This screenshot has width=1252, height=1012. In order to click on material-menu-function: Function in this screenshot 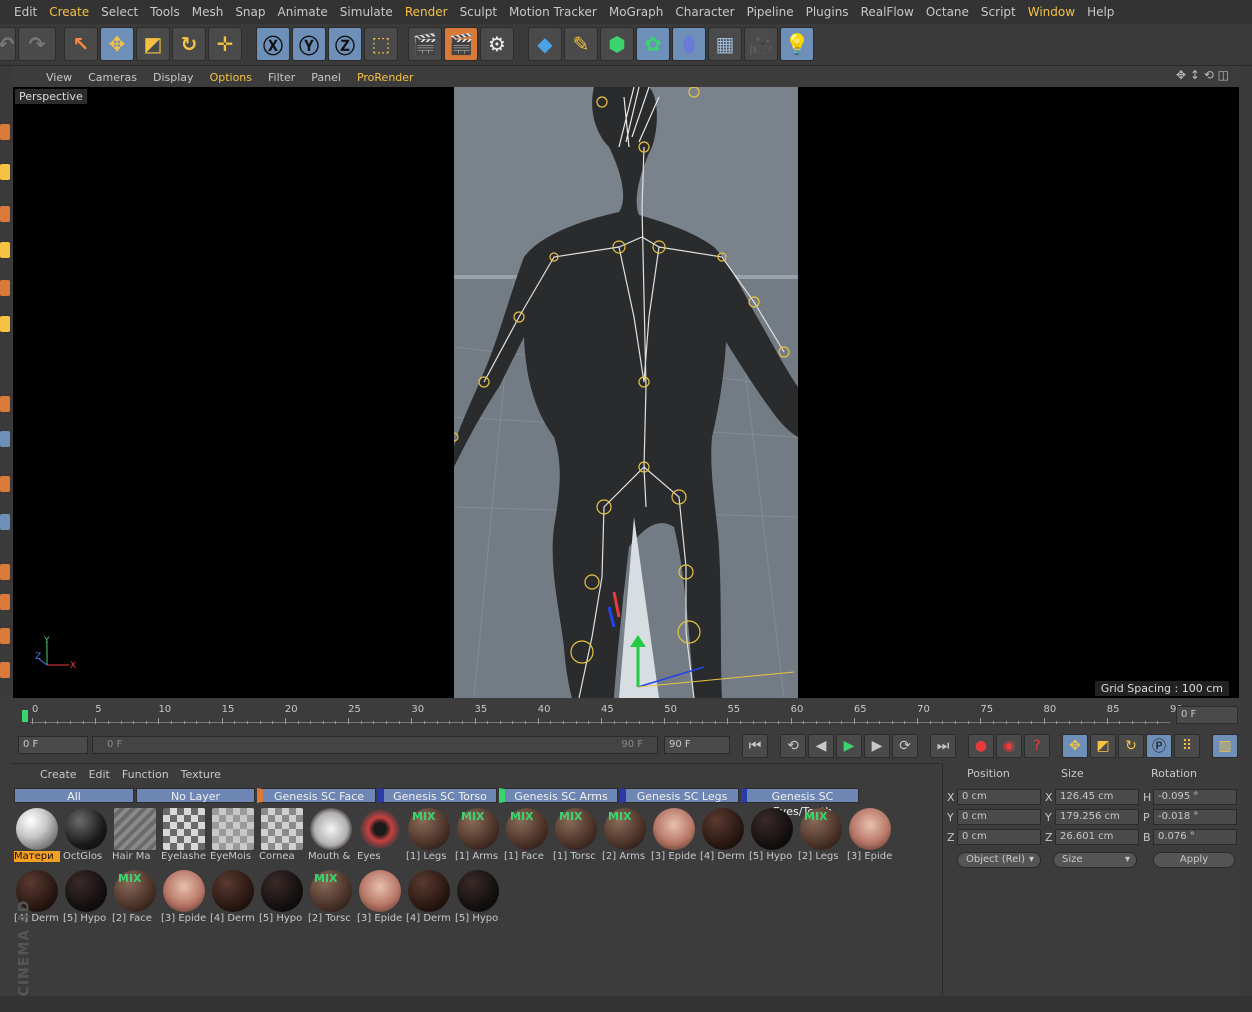, I will do `click(145, 774)`.